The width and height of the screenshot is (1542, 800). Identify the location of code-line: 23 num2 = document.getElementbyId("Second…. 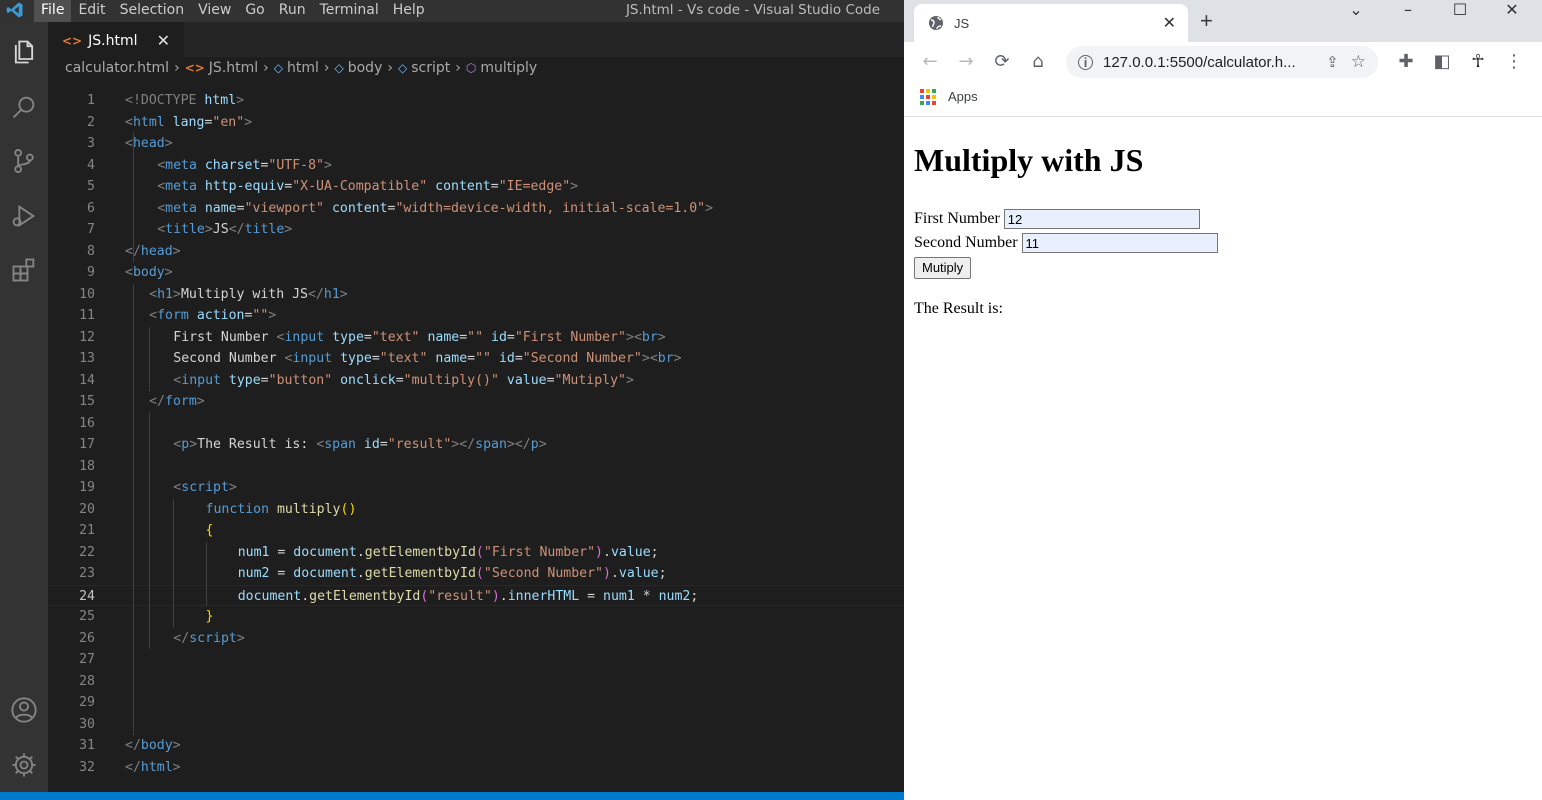
(476, 574).